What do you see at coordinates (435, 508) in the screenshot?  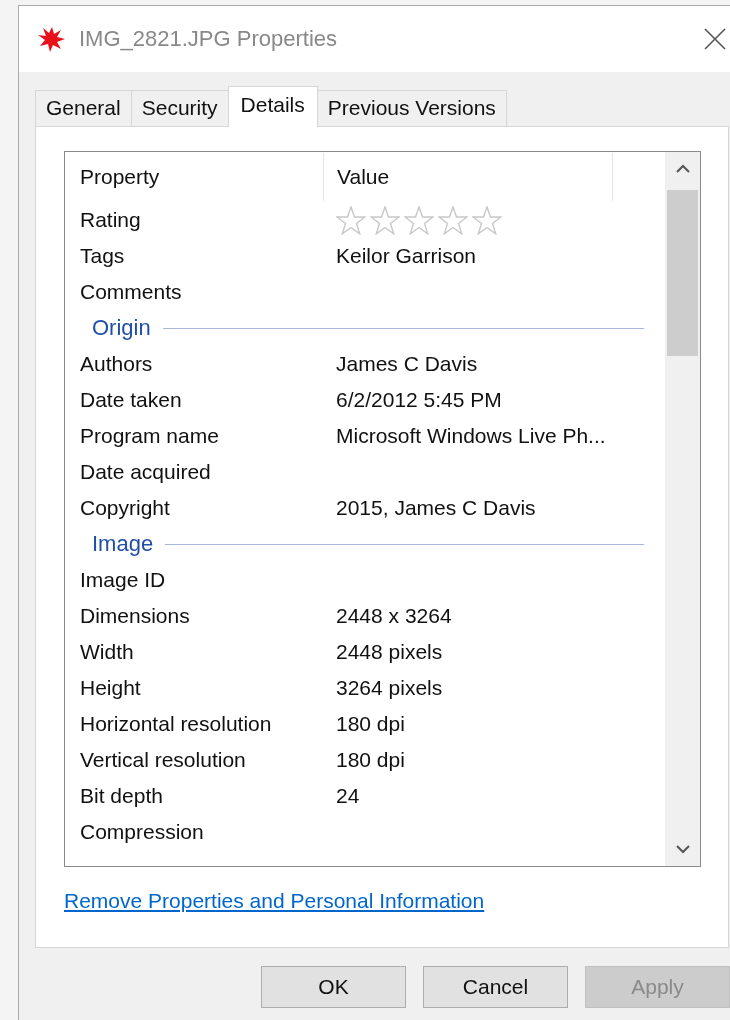 I see `property-value: 2015, James C Davis` at bounding box center [435, 508].